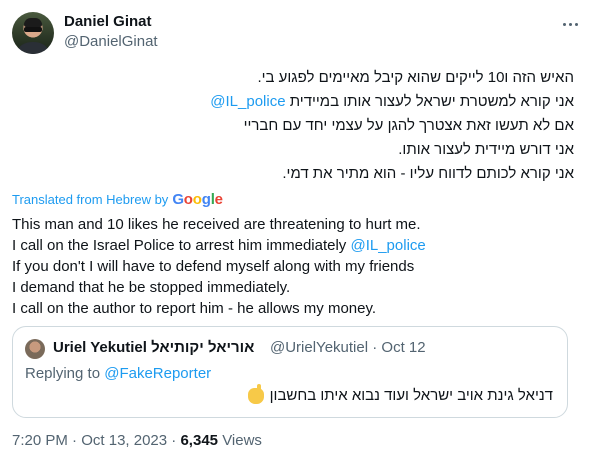 Image resolution: width=594 pixels, height=466 pixels. I want to click on quoted-author-name: Uriel Yekutiel אוריאל יקותיאל, so click(154, 347).